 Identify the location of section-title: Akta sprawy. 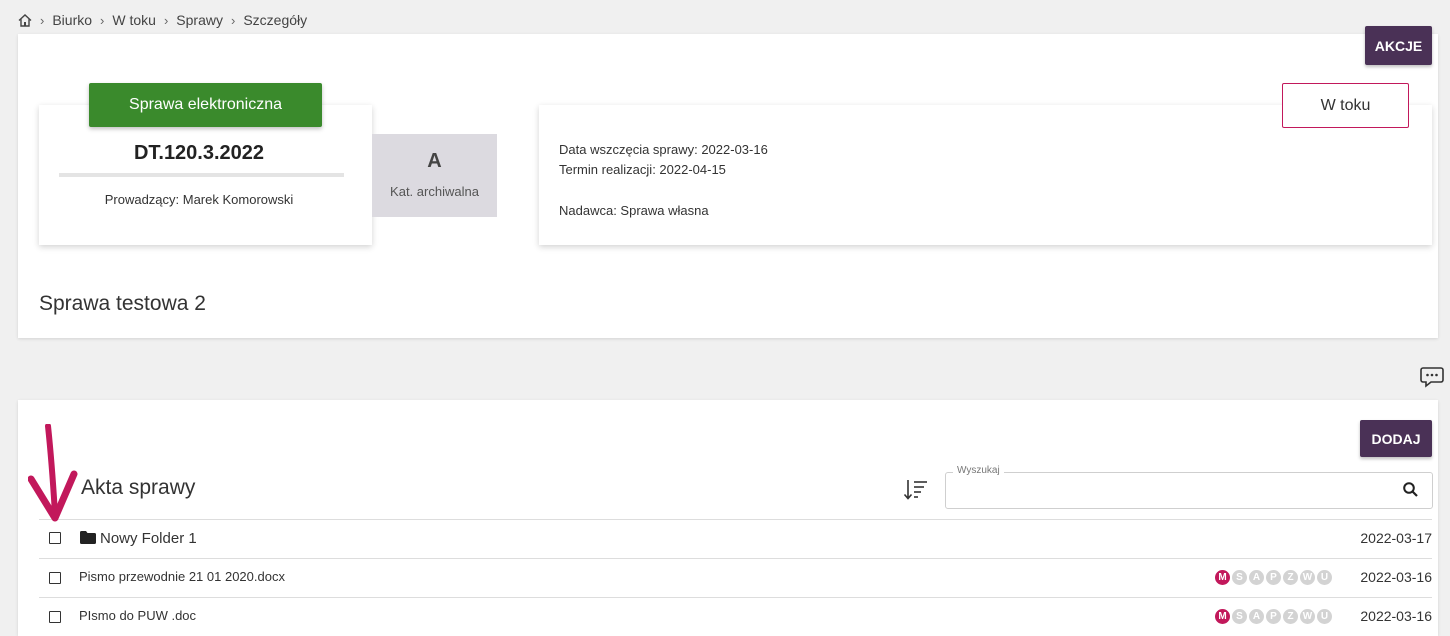
(138, 487).